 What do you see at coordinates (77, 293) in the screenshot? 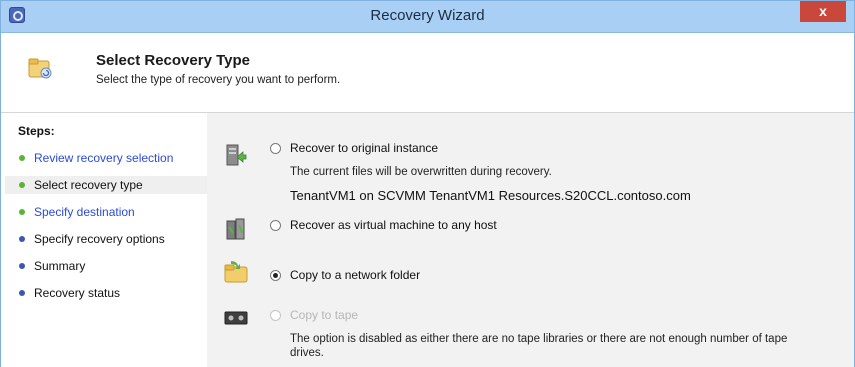
I see `step-label: Recovery status` at bounding box center [77, 293].